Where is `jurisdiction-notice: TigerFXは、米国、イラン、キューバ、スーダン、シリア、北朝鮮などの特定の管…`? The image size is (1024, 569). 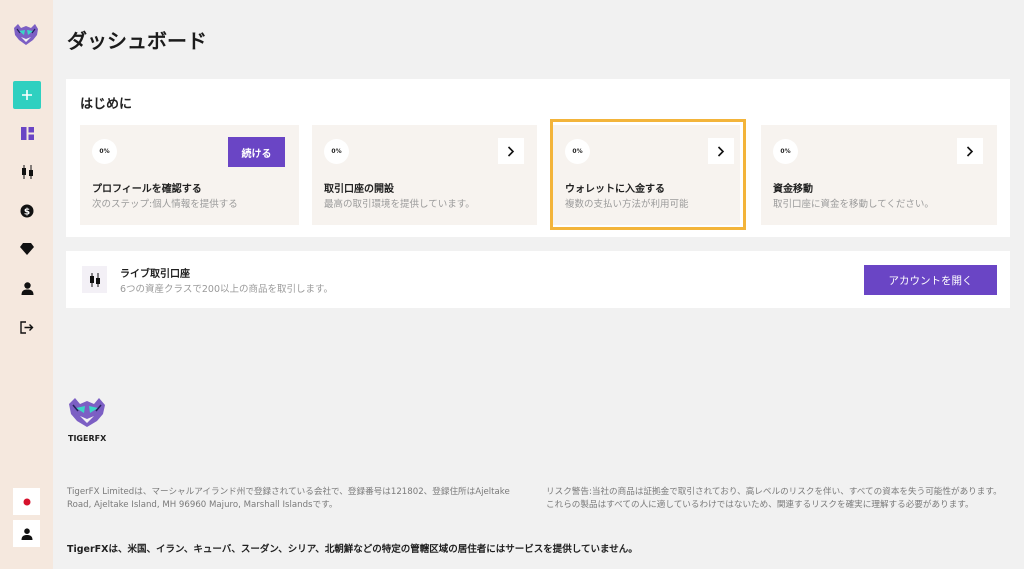 jurisdiction-notice: TigerFXは、米国、イラン、キューバ、スーダン、シリア、北朝鮮などの特定の管… is located at coordinates (352, 549).